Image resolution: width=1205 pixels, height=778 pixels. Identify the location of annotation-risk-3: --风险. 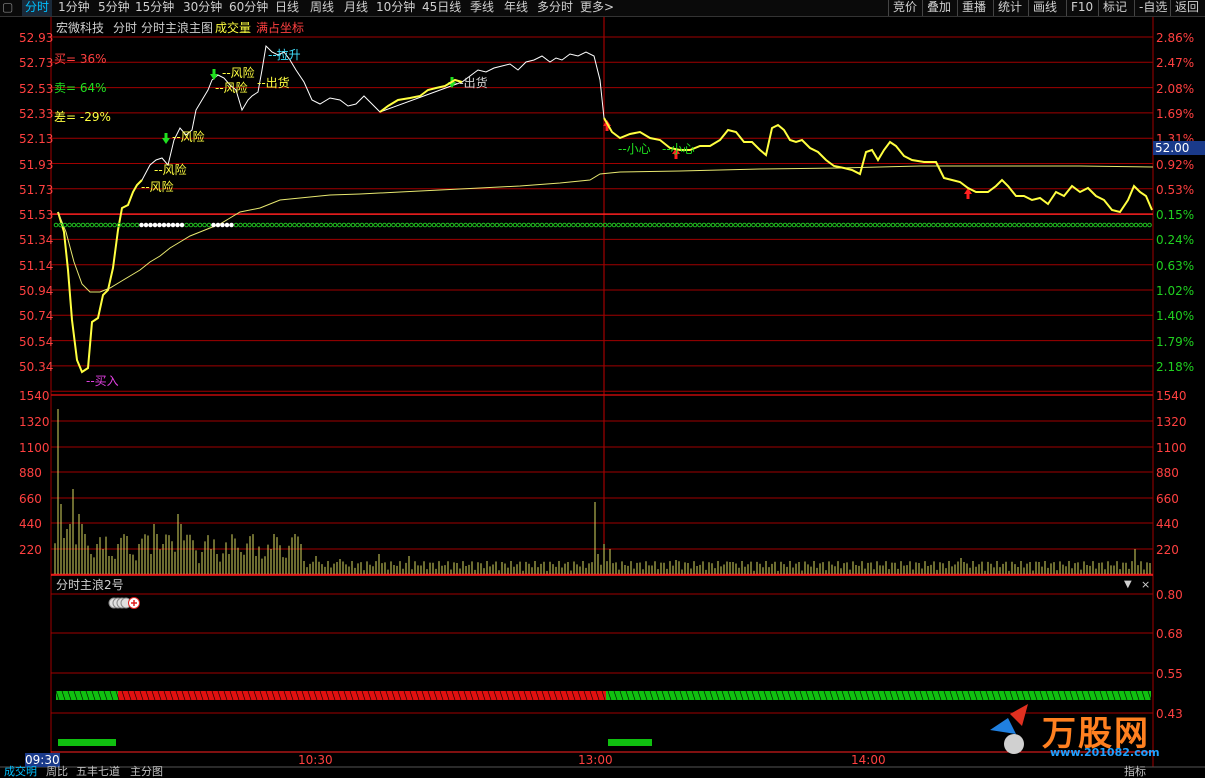
(188, 137).